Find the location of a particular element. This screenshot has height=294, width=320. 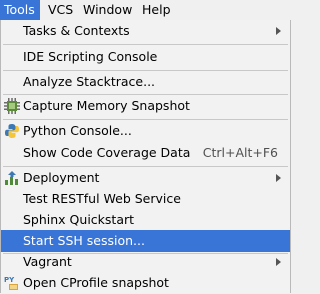

menu-help-label: Help is located at coordinates (156, 9).